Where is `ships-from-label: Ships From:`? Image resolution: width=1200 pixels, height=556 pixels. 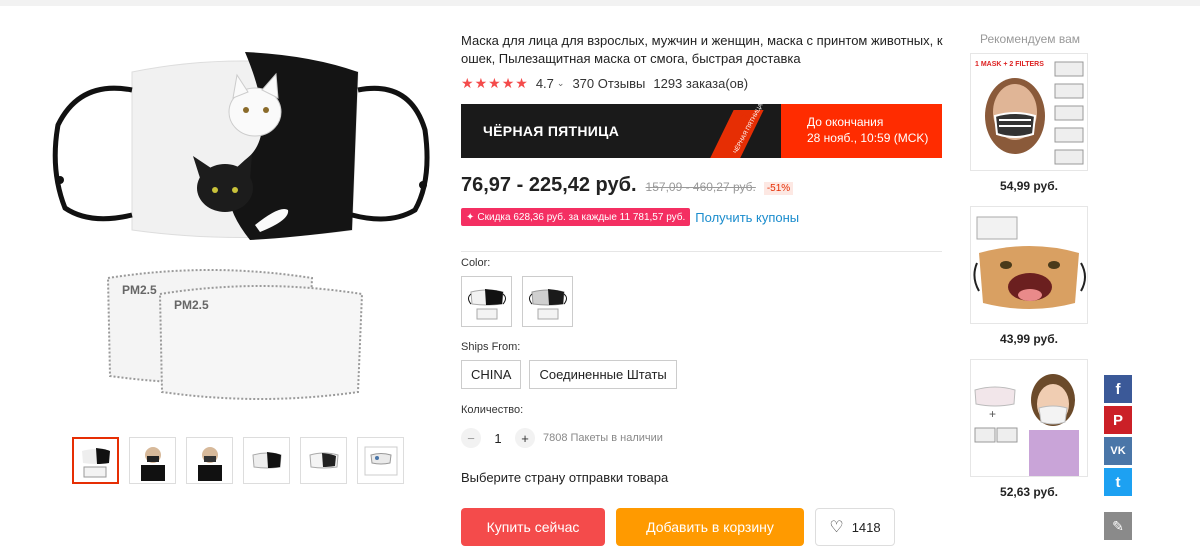 ships-from-label: Ships From: is located at coordinates (491, 347).